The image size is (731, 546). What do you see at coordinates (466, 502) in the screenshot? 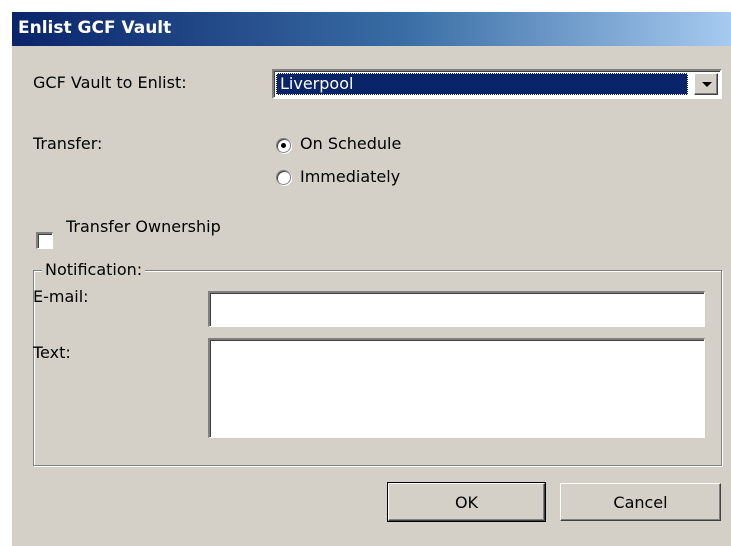
I see `ok-button: OK` at bounding box center [466, 502].